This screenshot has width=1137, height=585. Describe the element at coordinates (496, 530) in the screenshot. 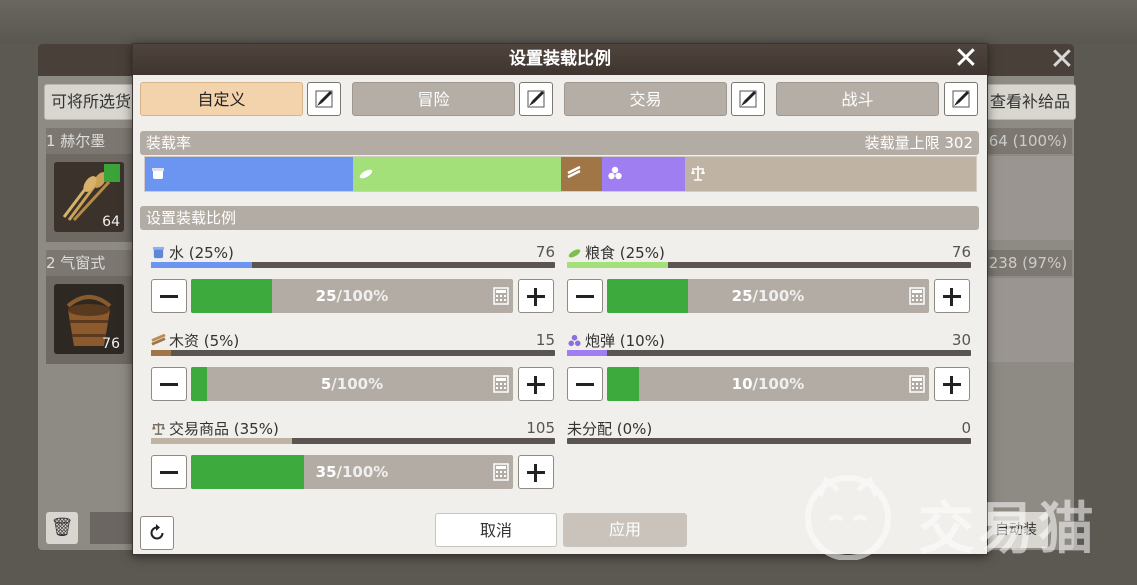

I see `cancel-button: 取消` at that location.